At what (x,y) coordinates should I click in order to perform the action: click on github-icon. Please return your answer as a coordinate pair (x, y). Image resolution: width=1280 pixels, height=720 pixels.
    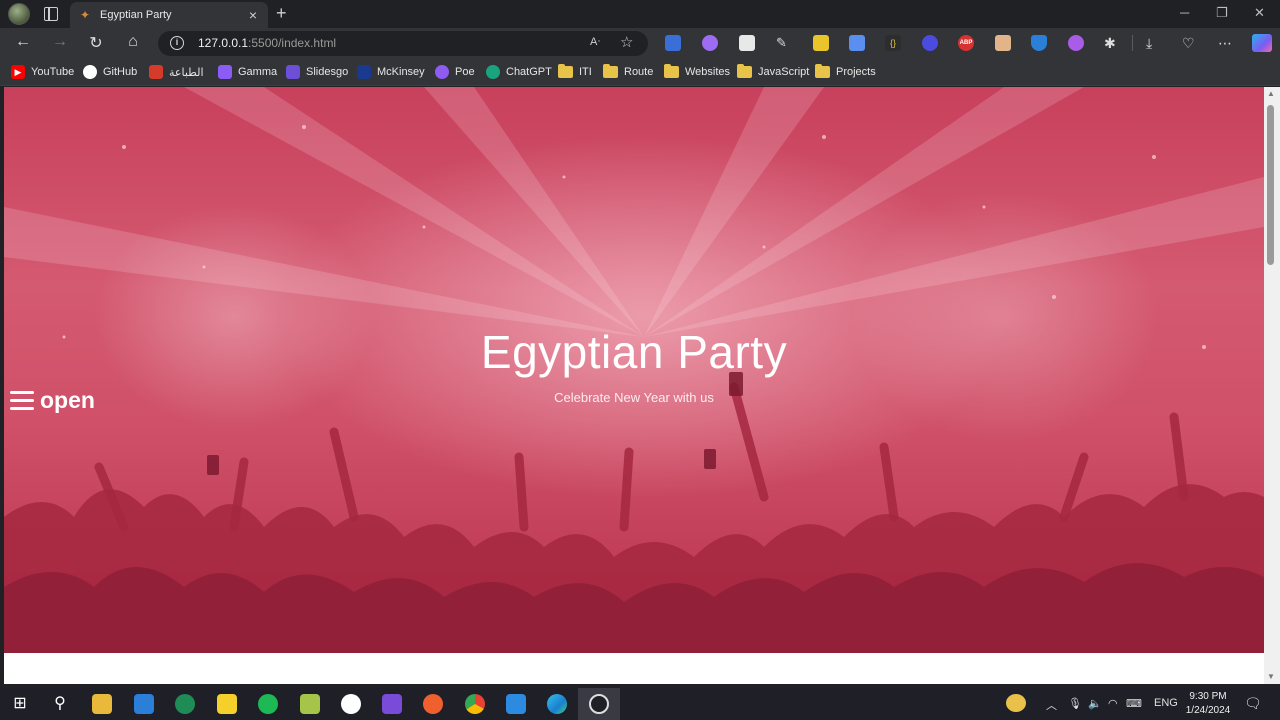
    Looking at the image, I should click on (90, 72).